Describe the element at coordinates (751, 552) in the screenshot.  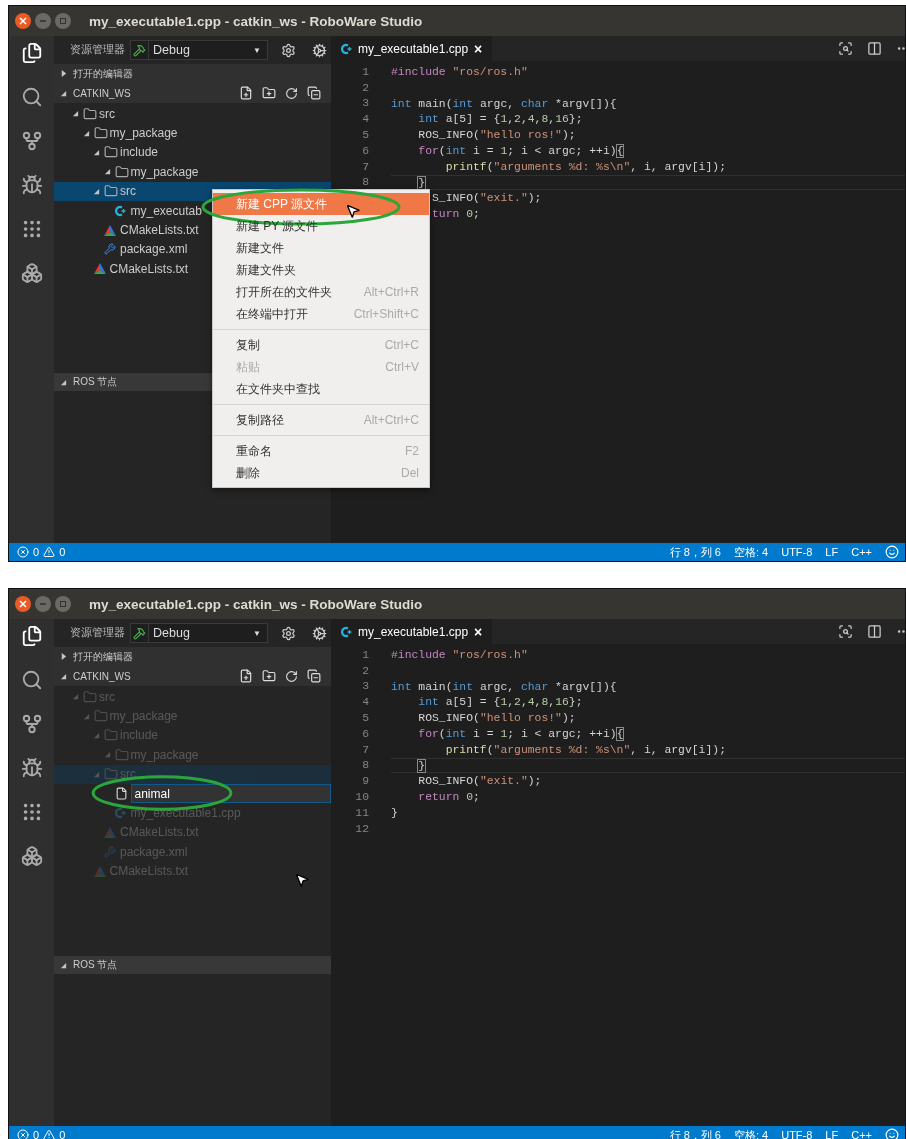
I see `status-item: 空格: 4` at that location.